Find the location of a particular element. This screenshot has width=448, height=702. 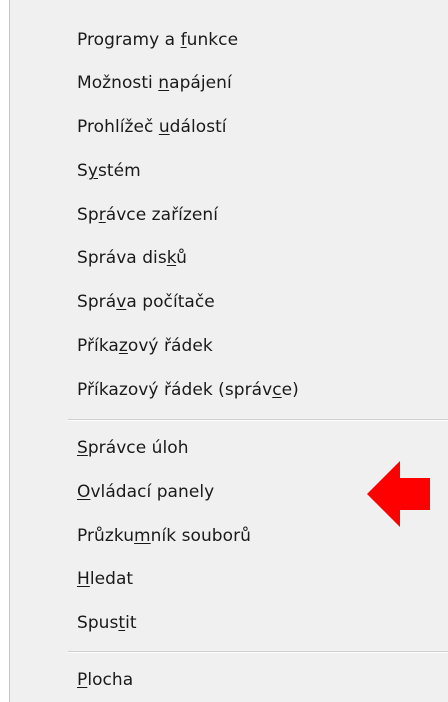

menu-item-power-options: Možnosti napájení is located at coordinates (229, 83).